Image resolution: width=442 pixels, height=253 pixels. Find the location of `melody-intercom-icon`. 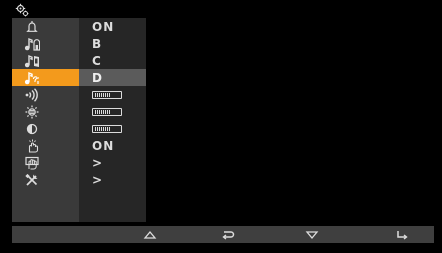

melody-intercom-icon is located at coordinates (45, 60).